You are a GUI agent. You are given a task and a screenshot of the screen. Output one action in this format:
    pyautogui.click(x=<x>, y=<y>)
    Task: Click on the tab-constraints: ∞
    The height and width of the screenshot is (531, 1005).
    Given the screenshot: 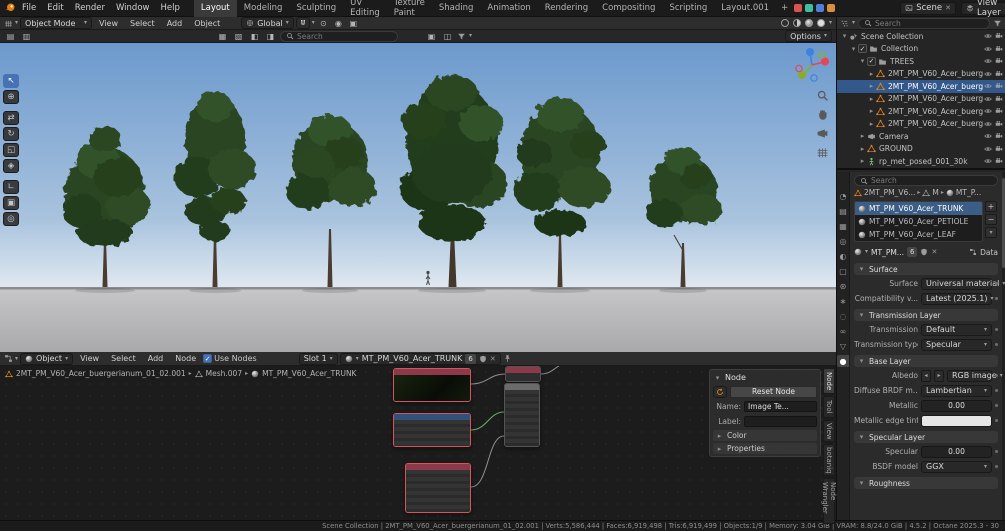 What is the action you would take?
    pyautogui.click(x=843, y=331)
    